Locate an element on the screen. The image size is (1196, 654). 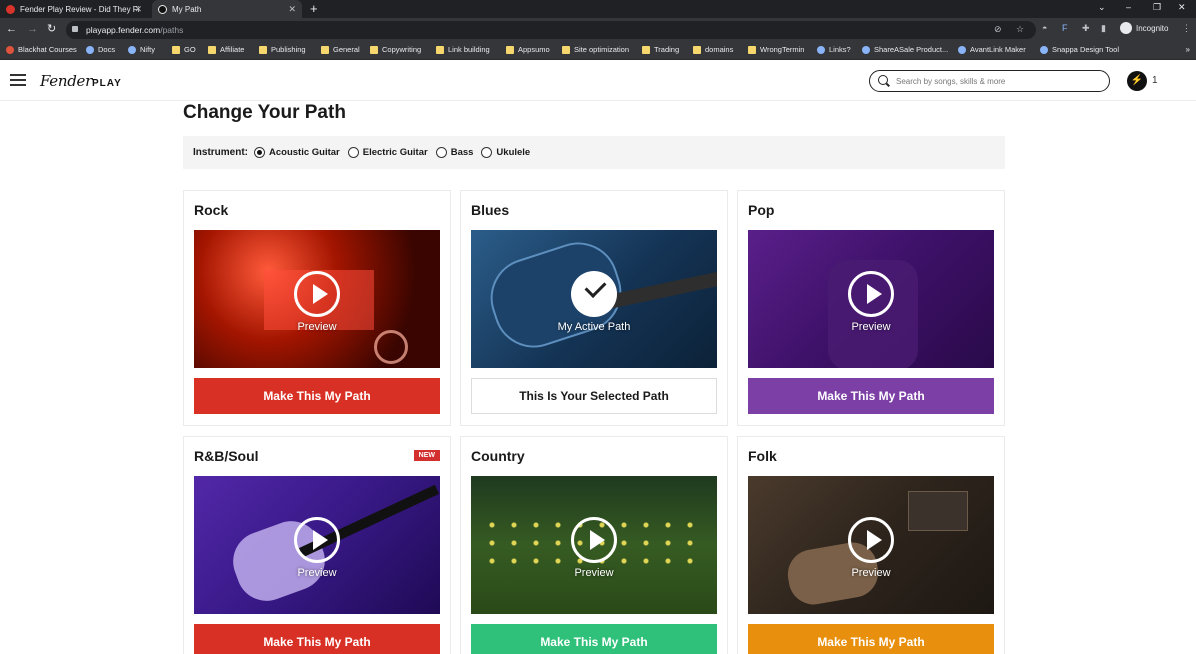
bookmark-item: Docs is located at coordinates (100, 49).